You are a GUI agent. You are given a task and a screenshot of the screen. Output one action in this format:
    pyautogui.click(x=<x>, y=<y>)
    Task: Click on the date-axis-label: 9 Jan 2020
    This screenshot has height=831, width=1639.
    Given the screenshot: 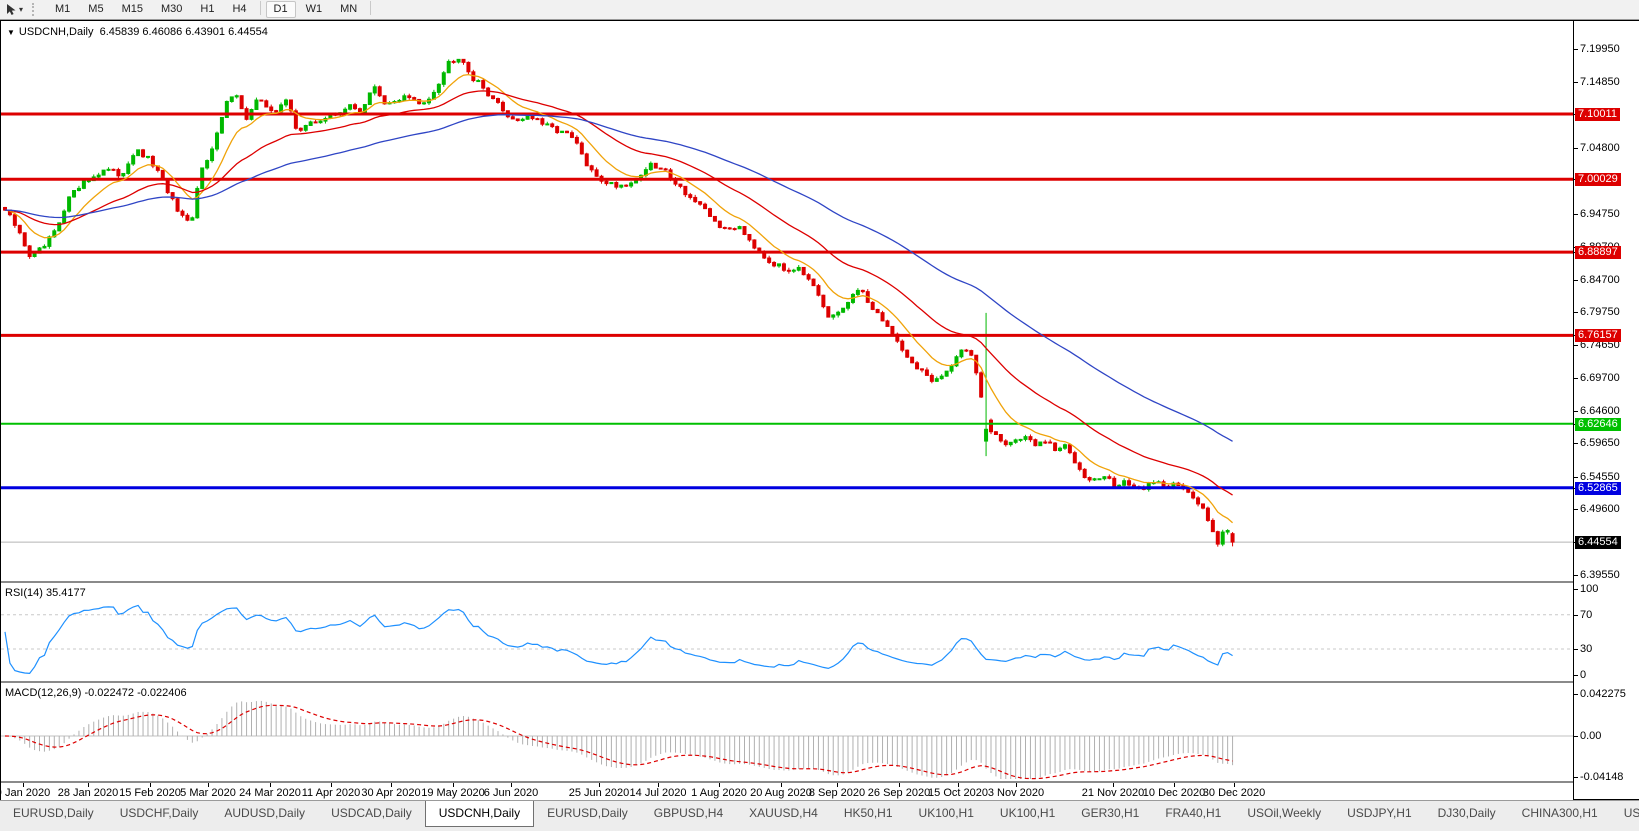 What is the action you would take?
    pyautogui.click(x=25, y=793)
    